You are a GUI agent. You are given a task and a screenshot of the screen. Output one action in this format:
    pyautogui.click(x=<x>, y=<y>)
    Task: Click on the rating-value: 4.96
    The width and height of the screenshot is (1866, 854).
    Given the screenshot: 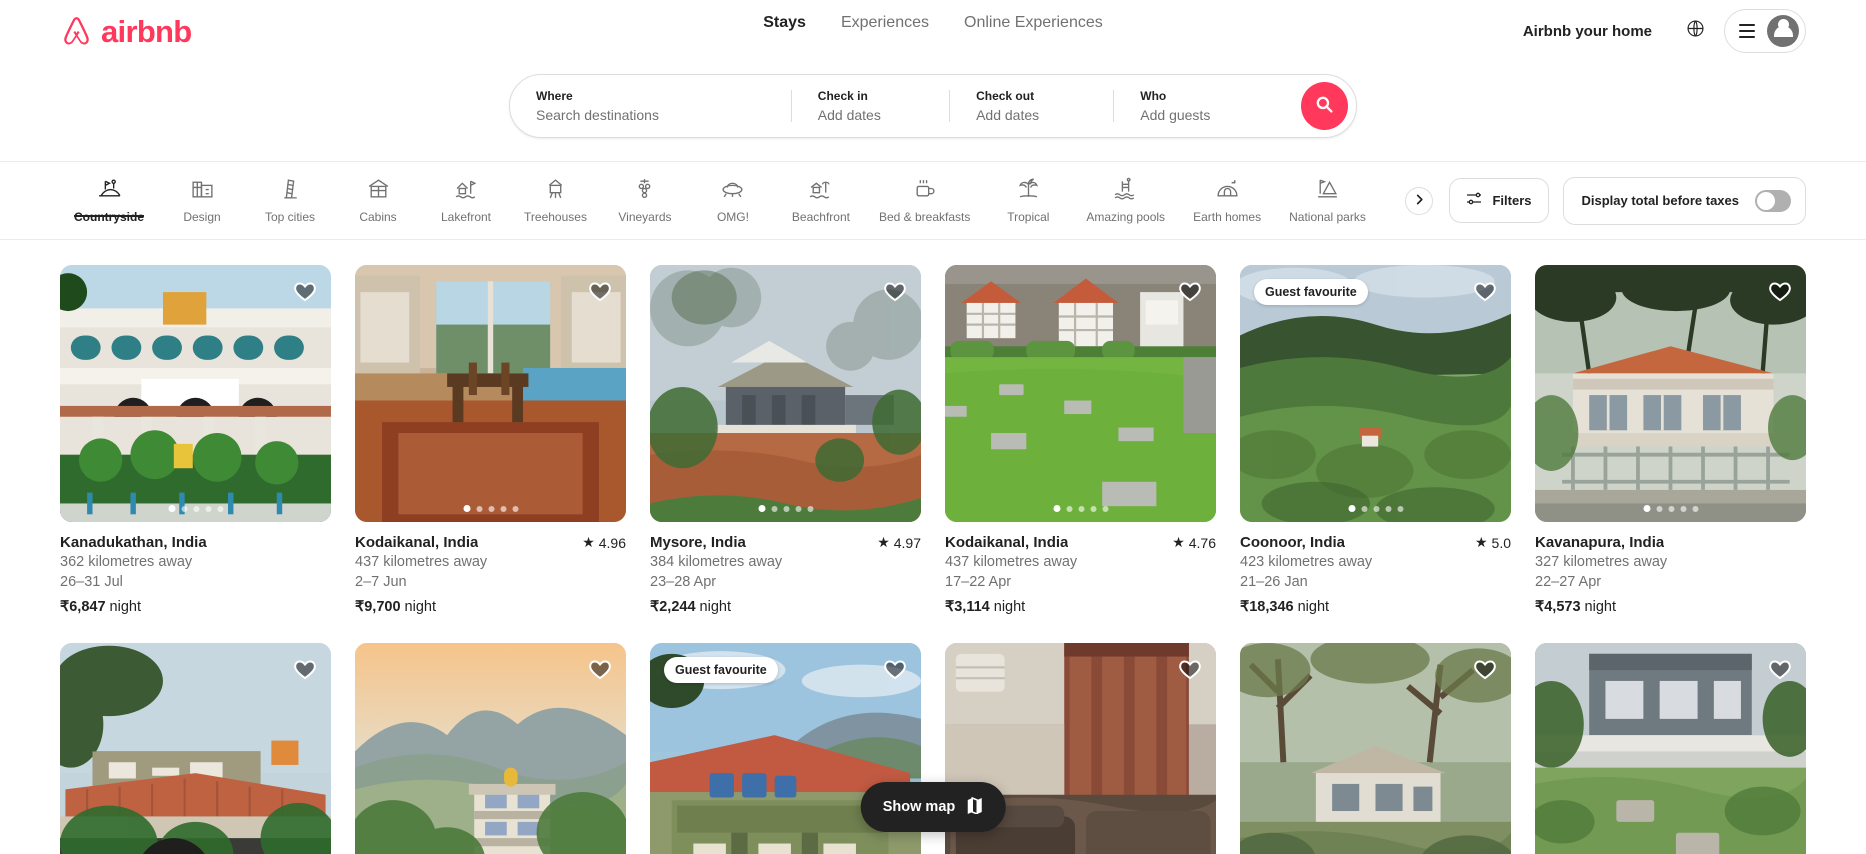 What is the action you would take?
    pyautogui.click(x=612, y=542)
    